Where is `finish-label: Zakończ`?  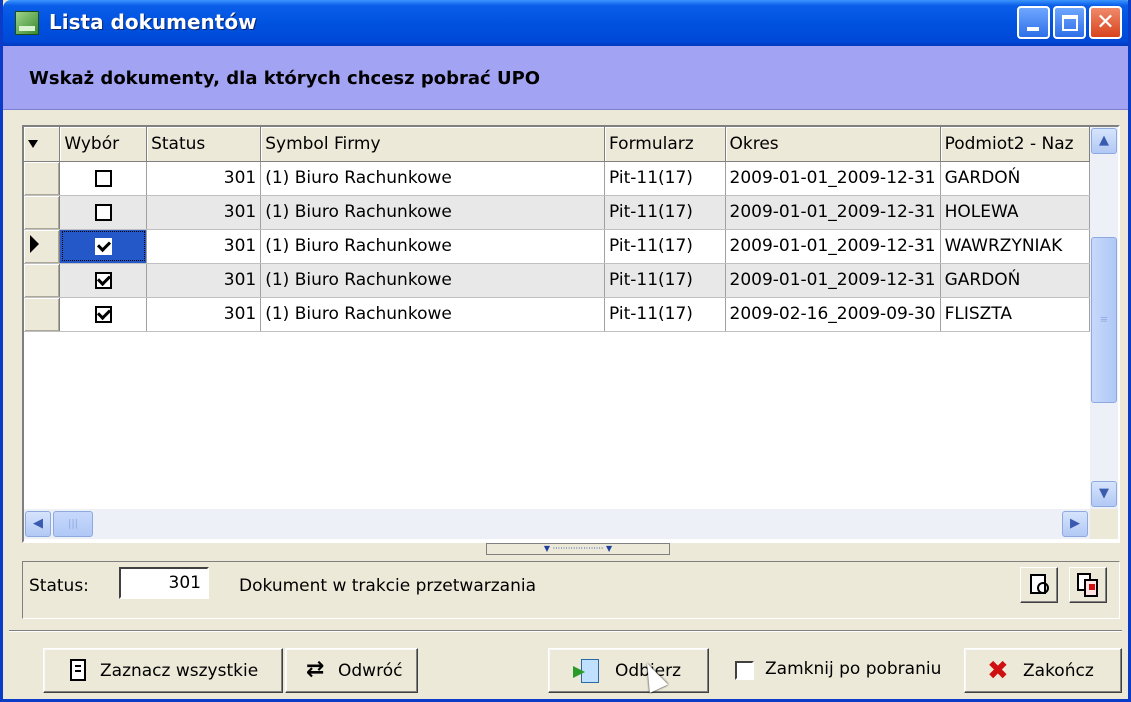
finish-label: Zakończ is located at coordinates (1058, 671).